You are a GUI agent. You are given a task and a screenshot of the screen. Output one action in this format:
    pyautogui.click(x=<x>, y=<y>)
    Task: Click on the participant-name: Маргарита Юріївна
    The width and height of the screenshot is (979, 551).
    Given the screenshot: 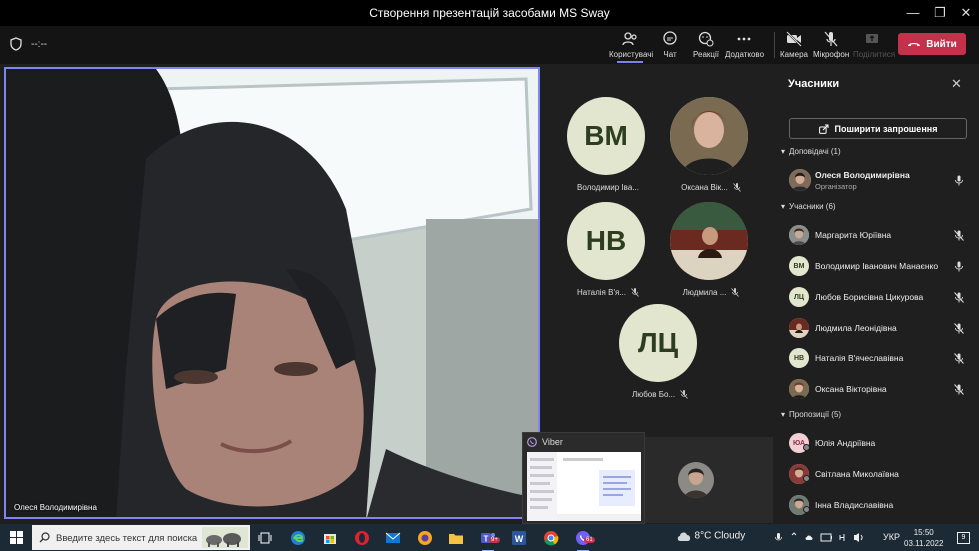 What is the action you would take?
    pyautogui.click(x=853, y=235)
    